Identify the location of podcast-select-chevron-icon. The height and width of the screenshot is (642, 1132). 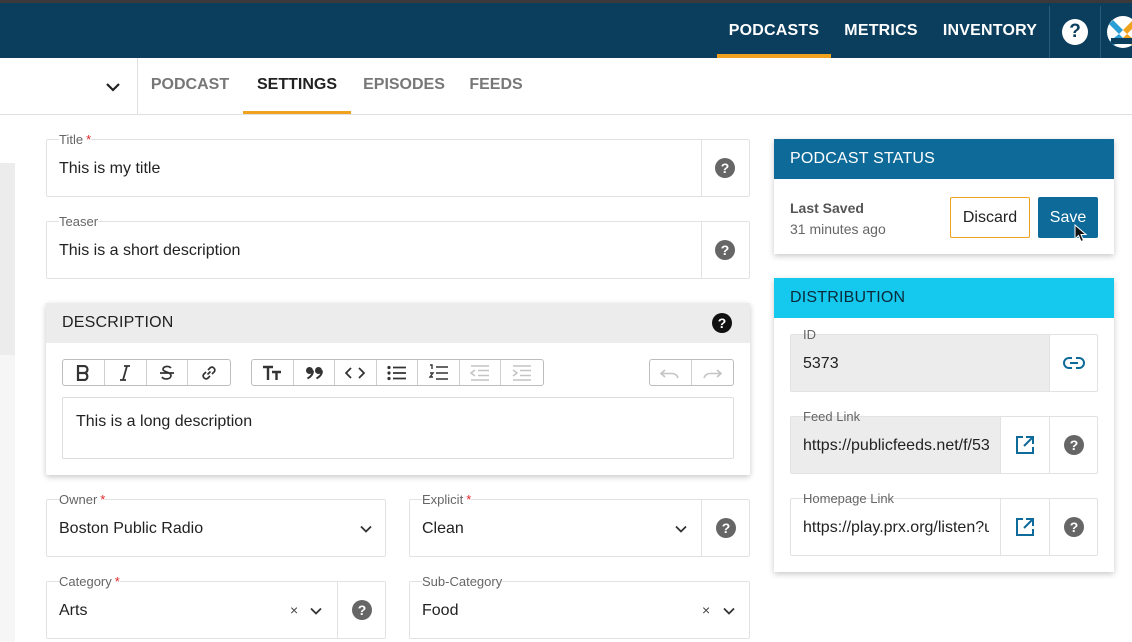
(113, 87).